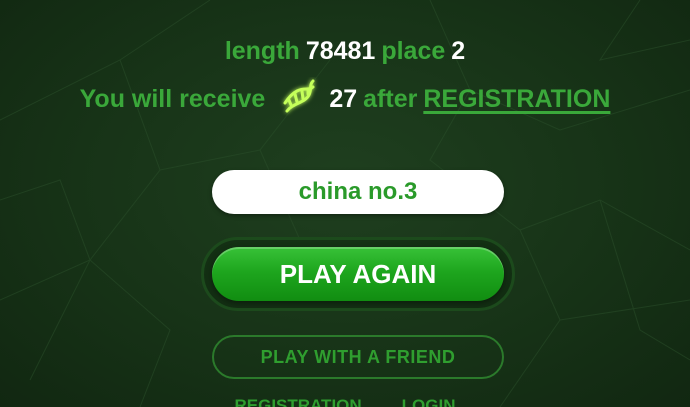 Image resolution: width=690 pixels, height=407 pixels. I want to click on place-label: place, so click(413, 51).